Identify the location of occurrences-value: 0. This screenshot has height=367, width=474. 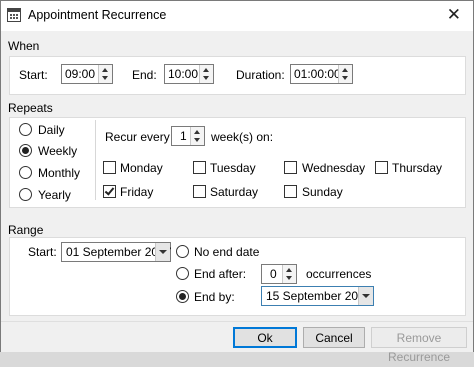
(273, 274).